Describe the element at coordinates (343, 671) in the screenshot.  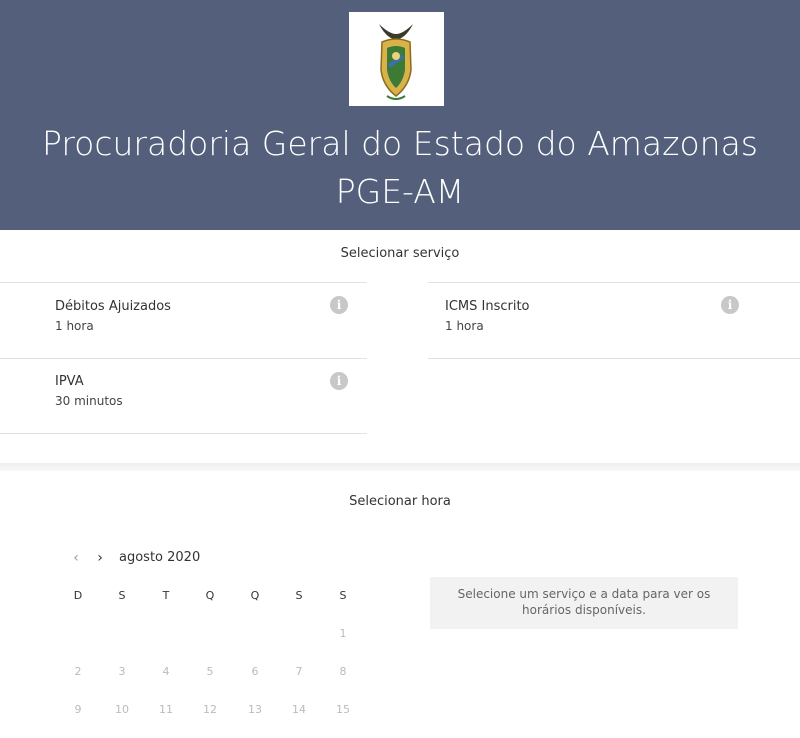
I see `calendar-day: 8` at that location.